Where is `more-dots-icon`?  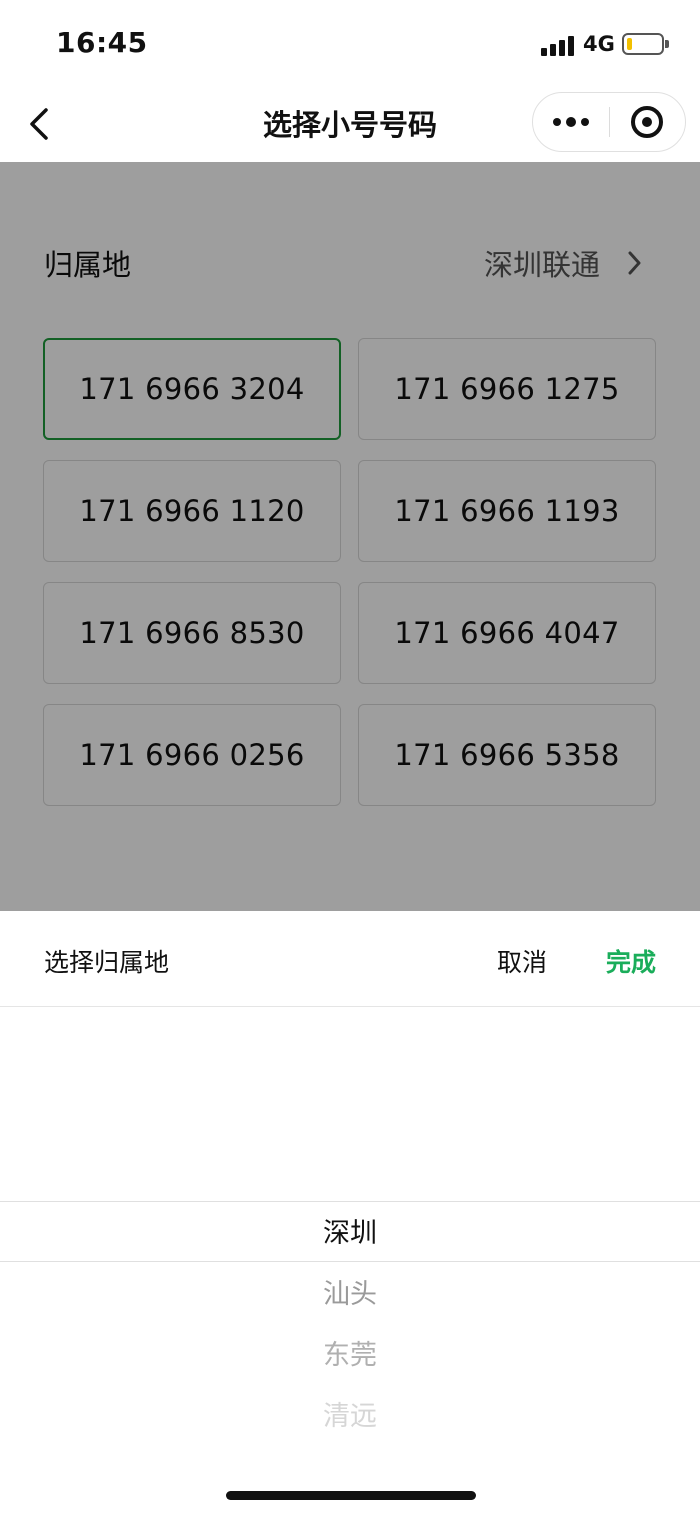 more-dots-icon is located at coordinates (556, 122).